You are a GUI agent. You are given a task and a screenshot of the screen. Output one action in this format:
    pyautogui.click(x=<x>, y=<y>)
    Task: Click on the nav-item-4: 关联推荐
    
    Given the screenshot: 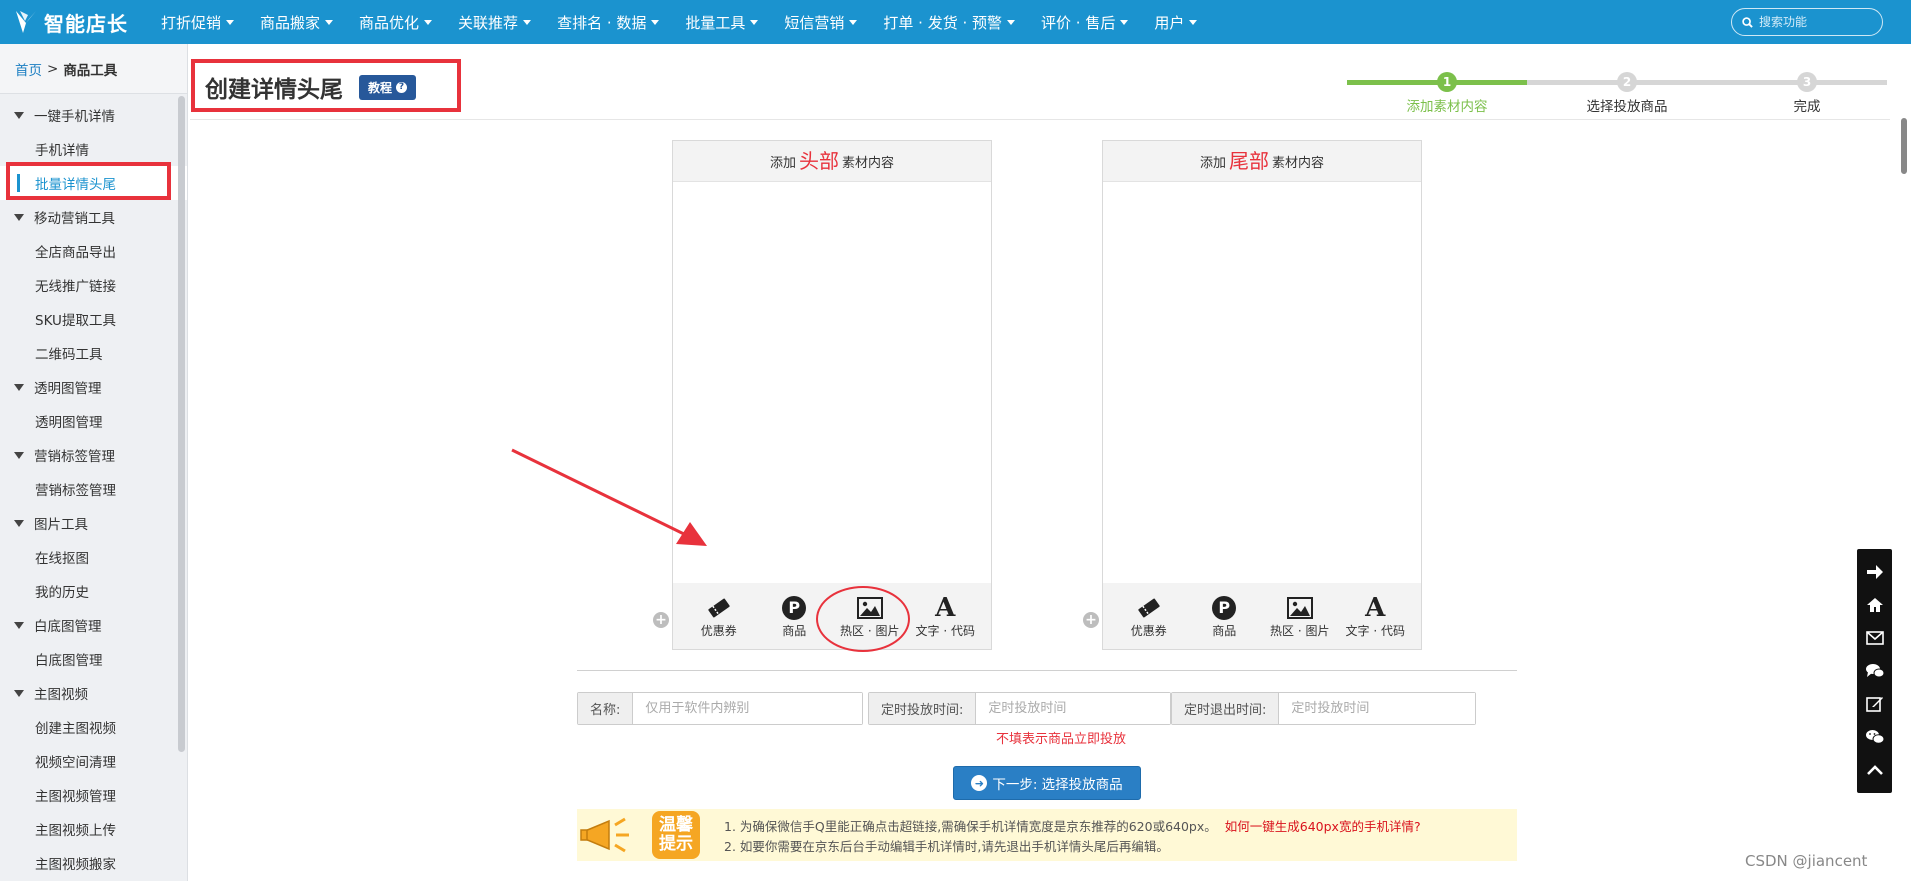 What is the action you would take?
    pyautogui.click(x=494, y=22)
    